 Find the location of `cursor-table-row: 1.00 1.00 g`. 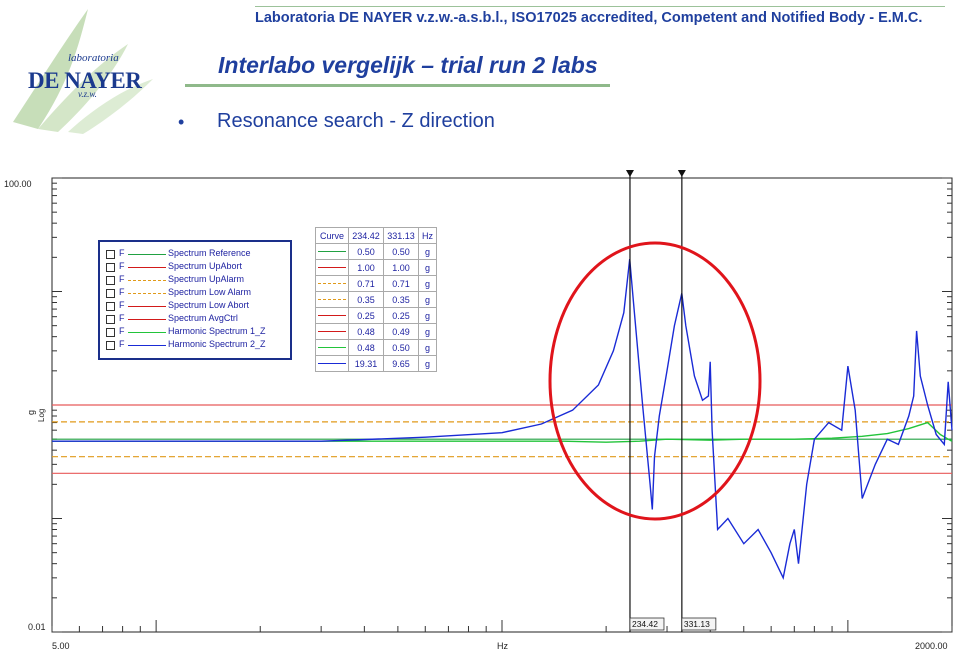

cursor-table-row: 1.00 1.00 g is located at coordinates (376, 267).